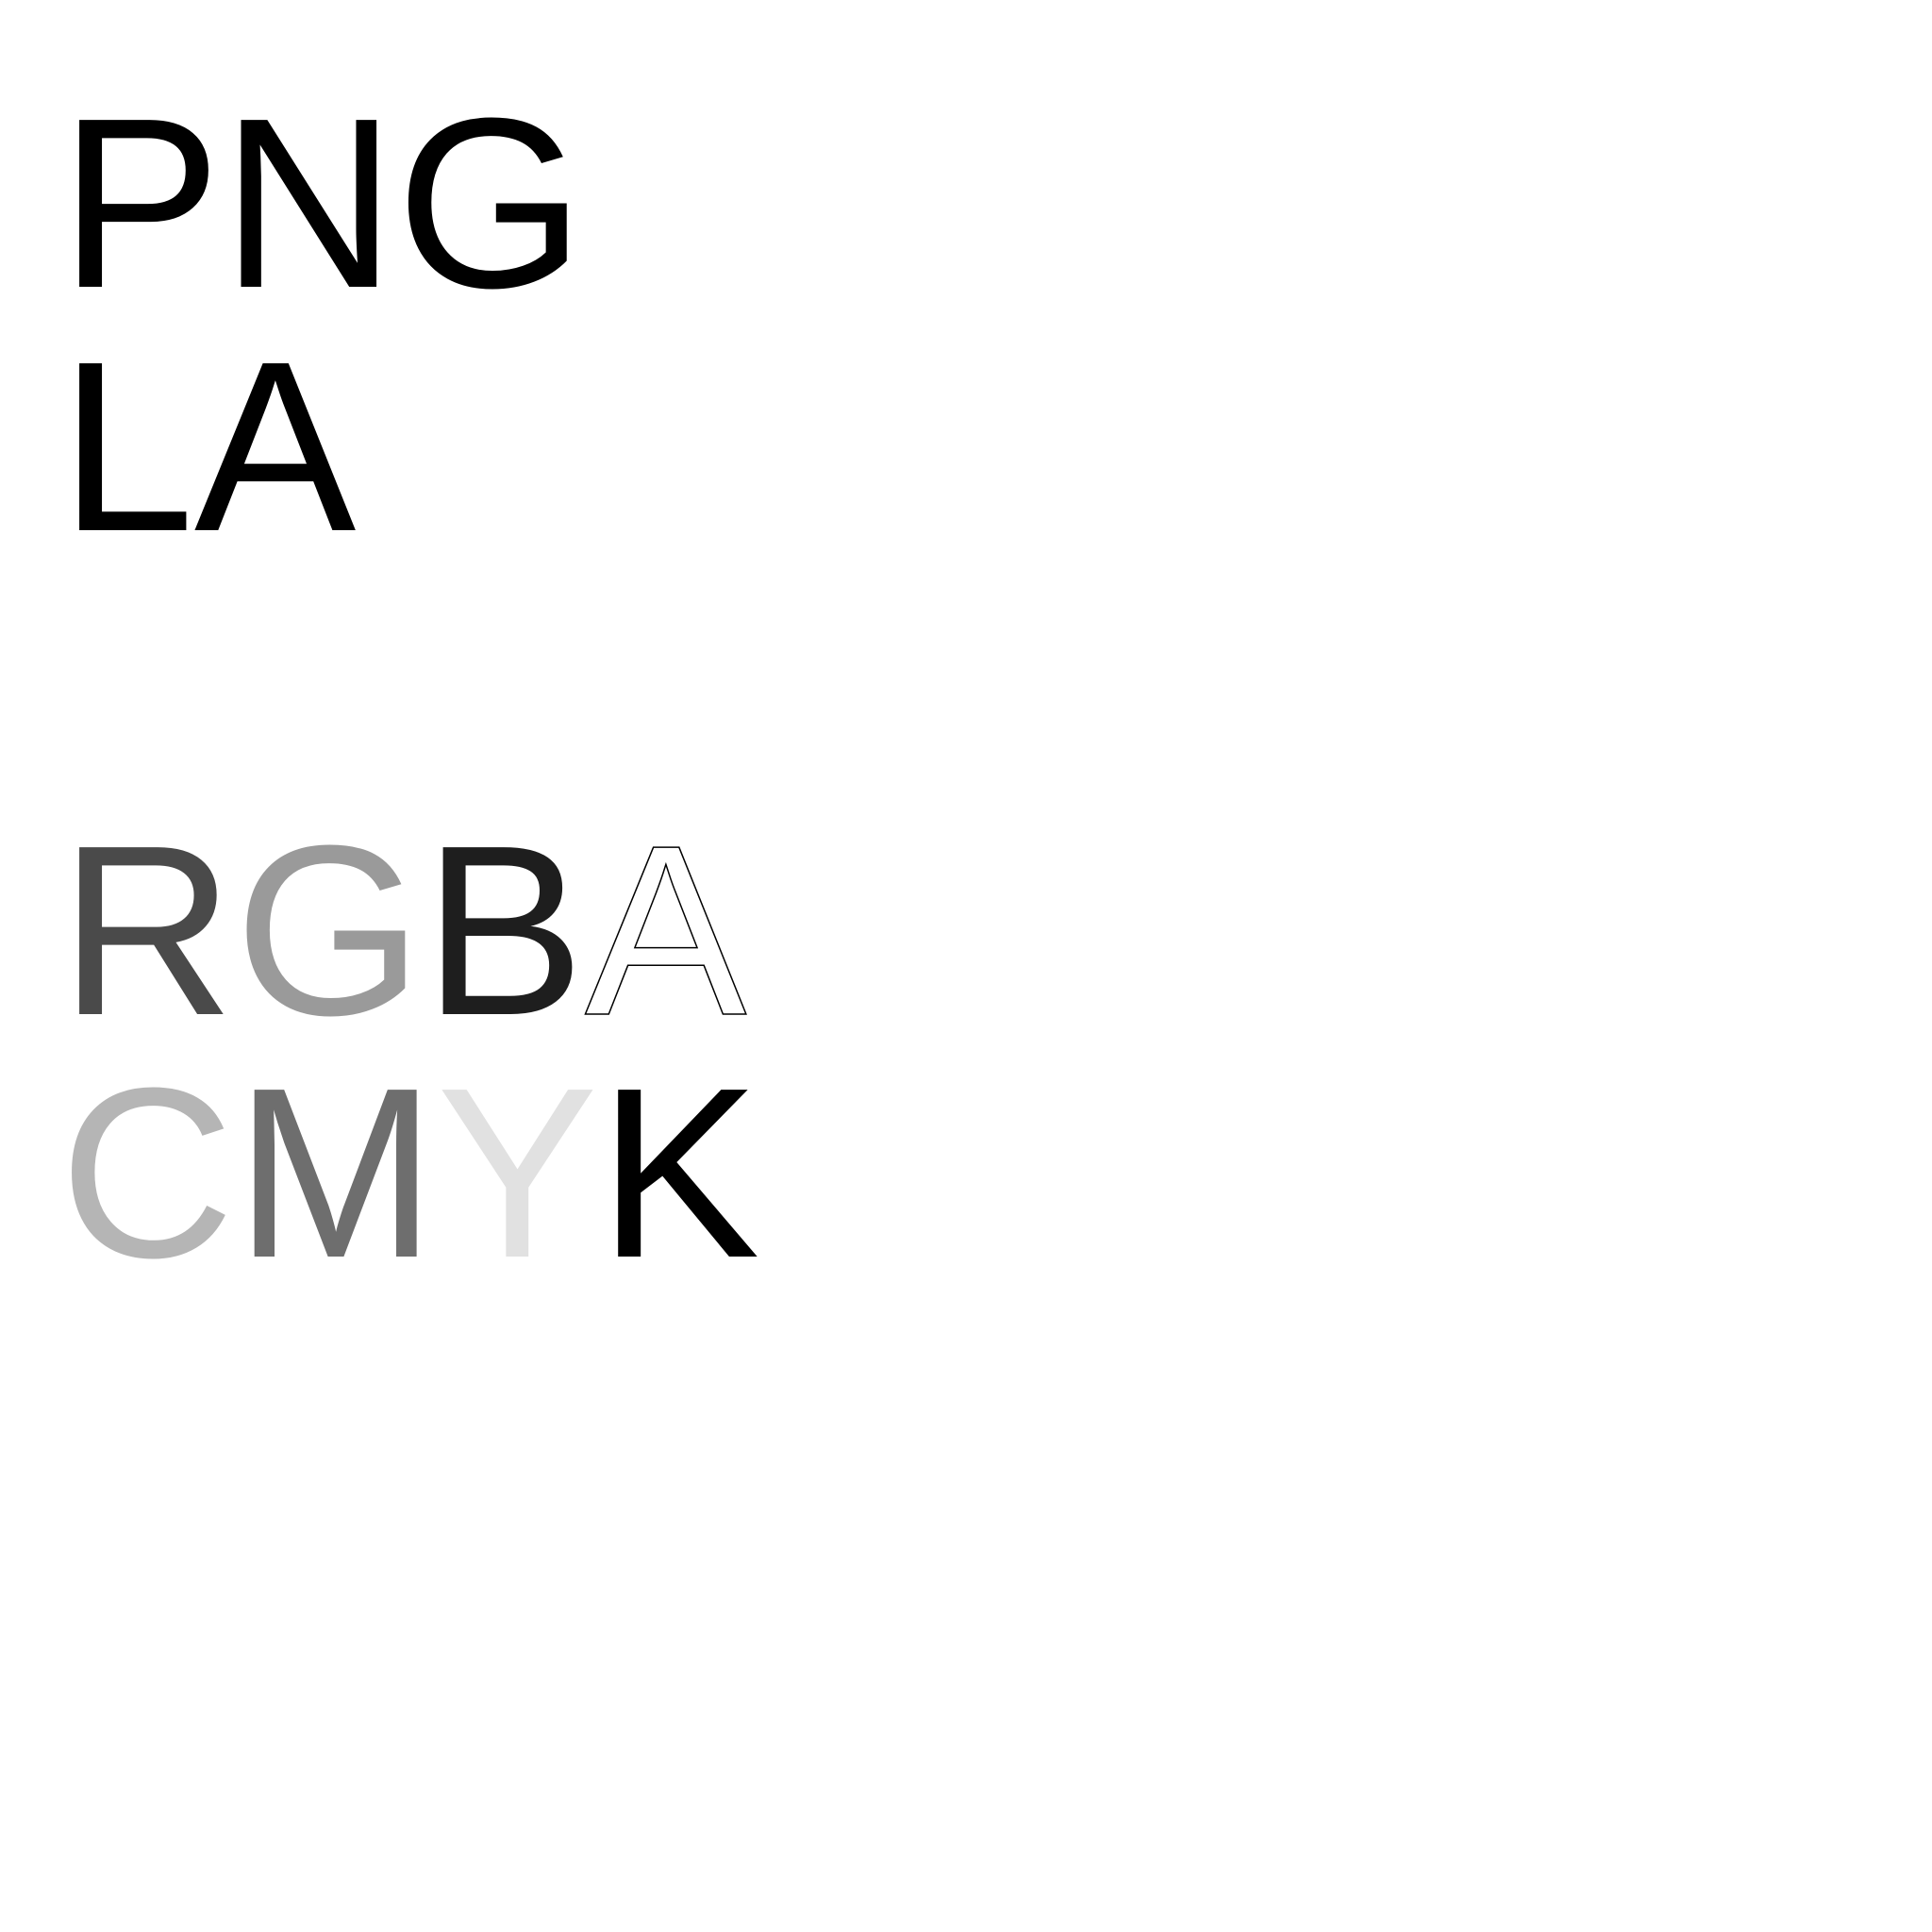 This screenshot has height=1932, width=1932. I want to click on la-text: LA, so click(208, 447).